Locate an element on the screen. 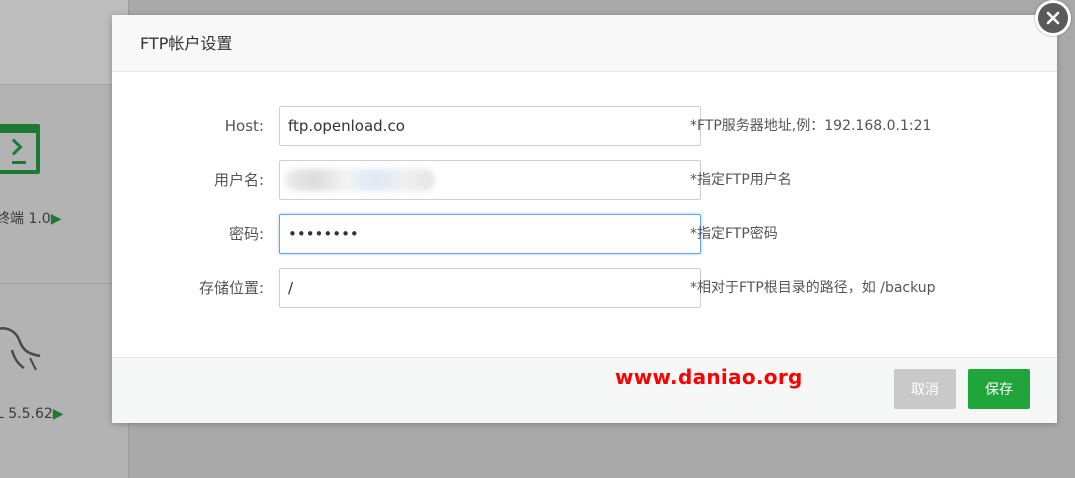 This screenshot has width=1075, height=478. background-topbar is located at coordinates (64, 42).